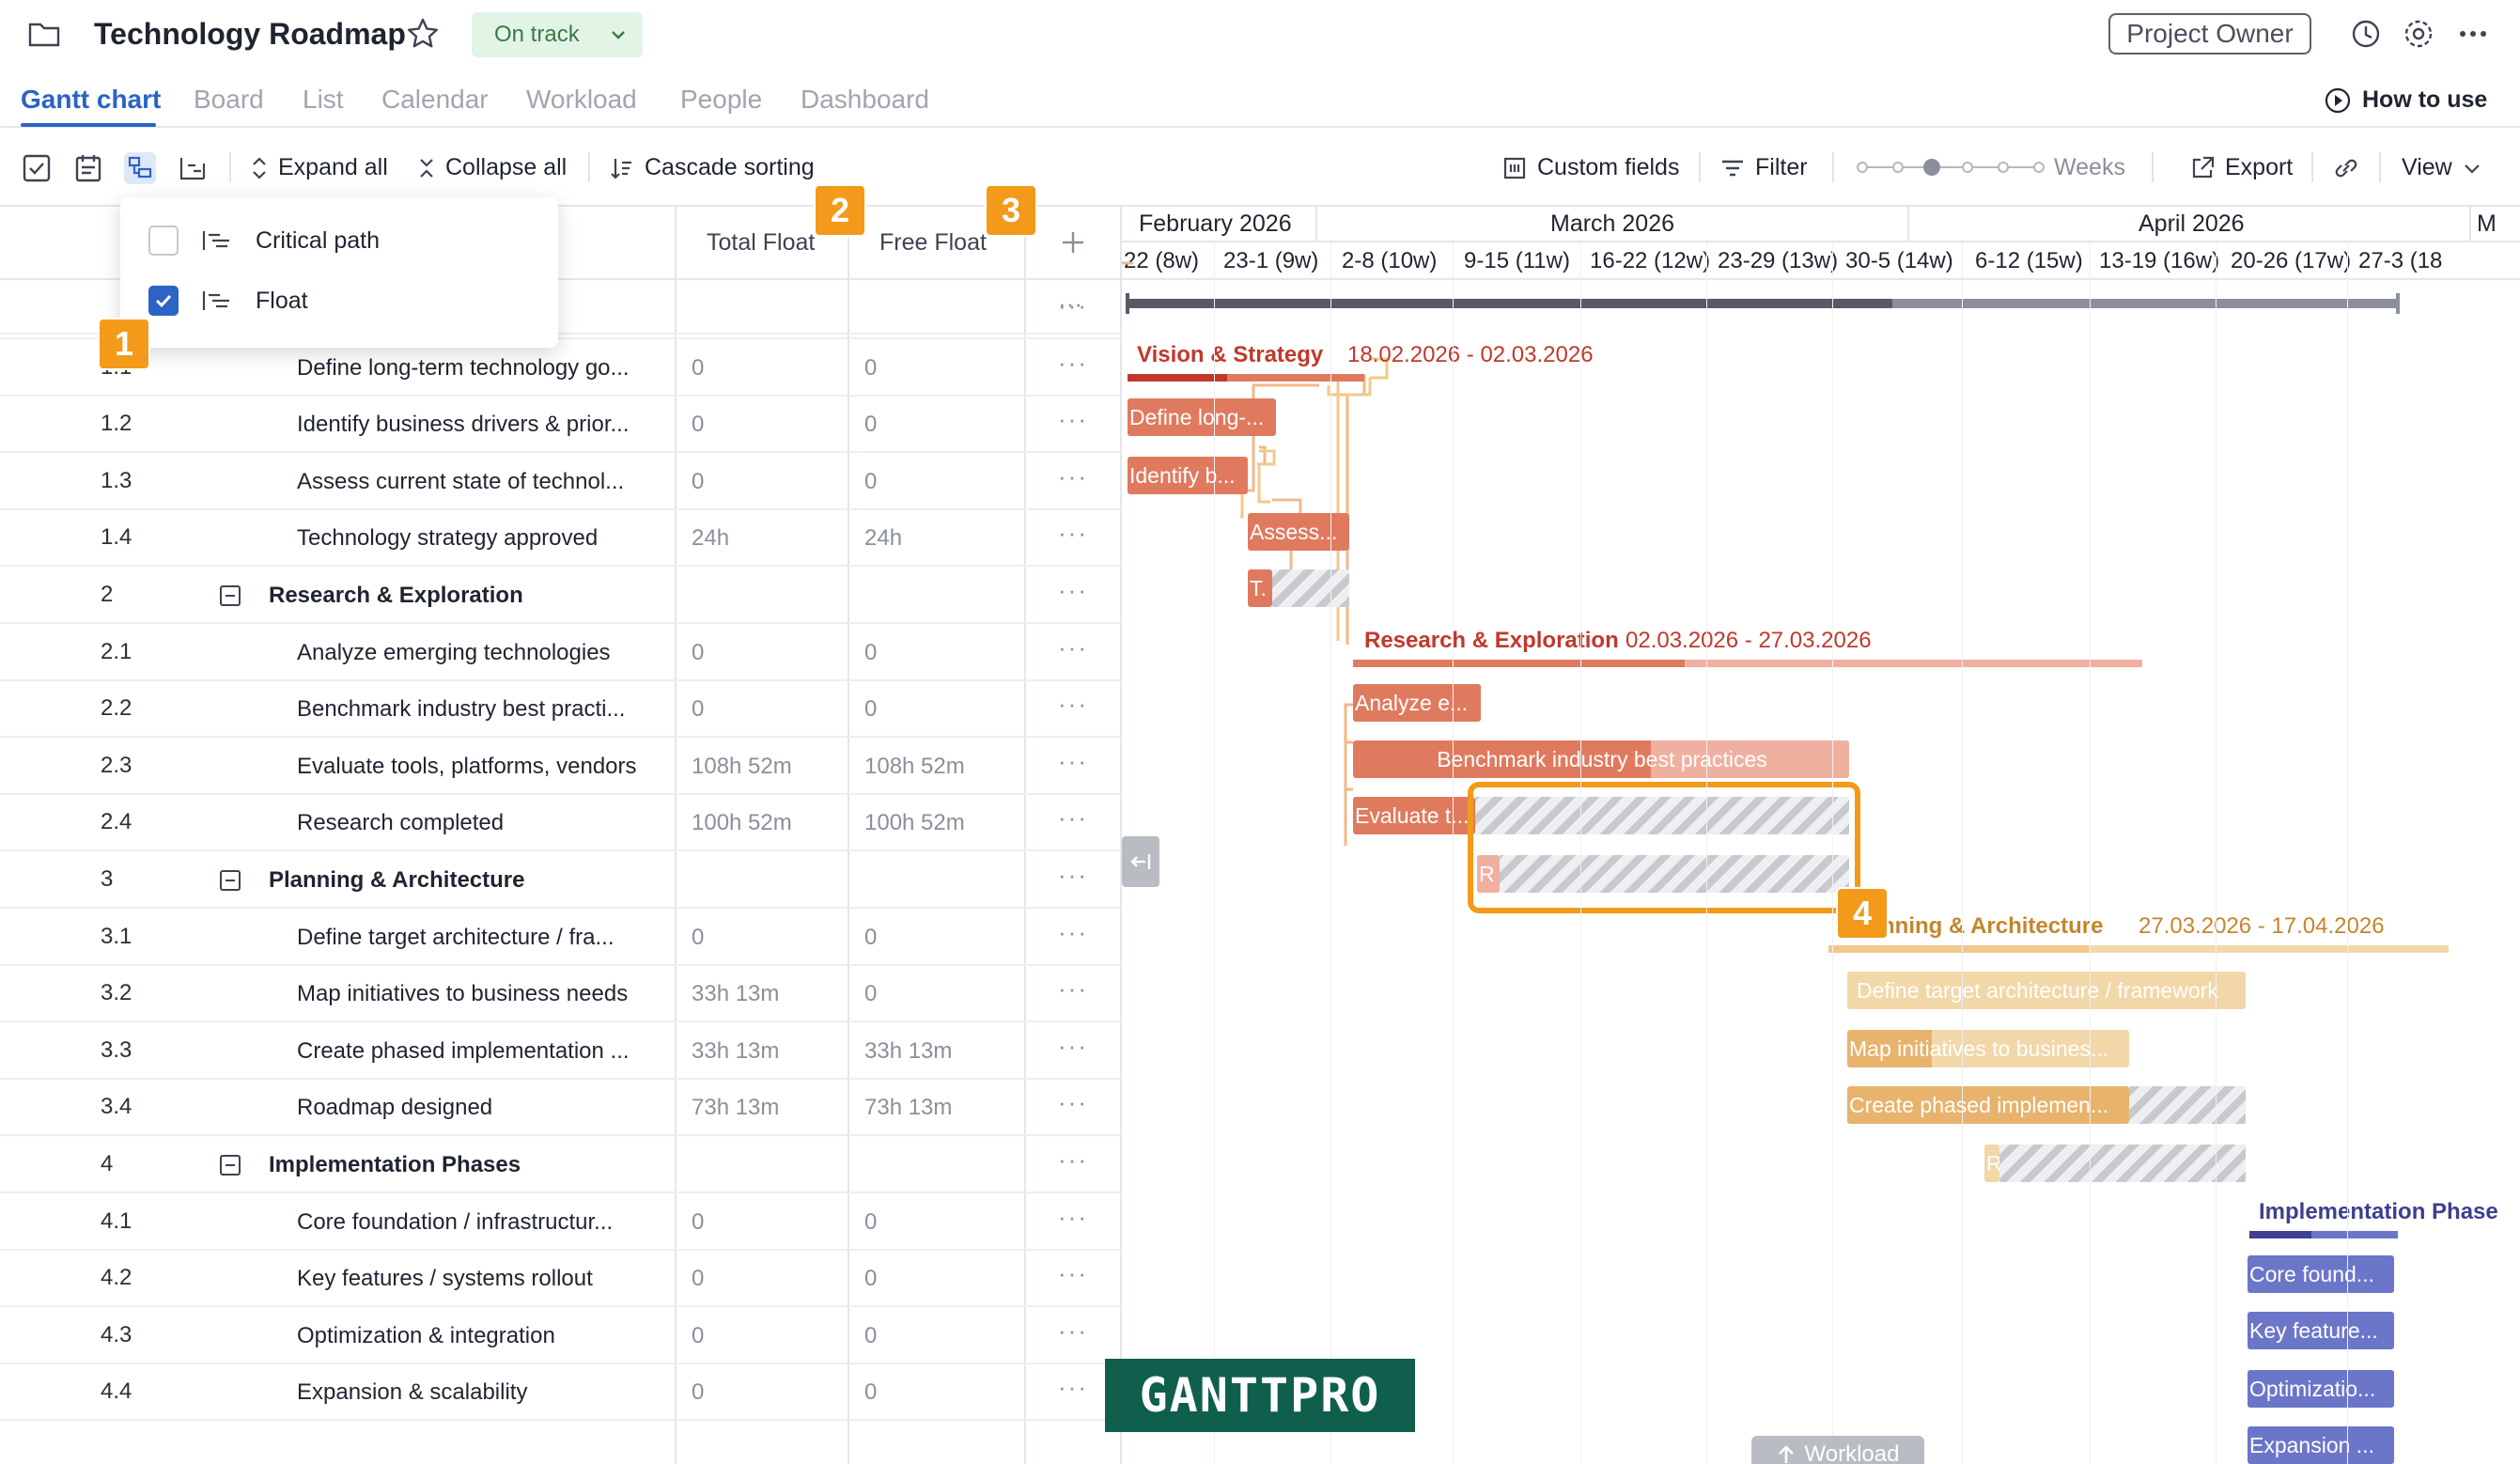 This screenshot has width=2520, height=1464. What do you see at coordinates (1951, 167) in the screenshot?
I see `zoom-slider` at bounding box center [1951, 167].